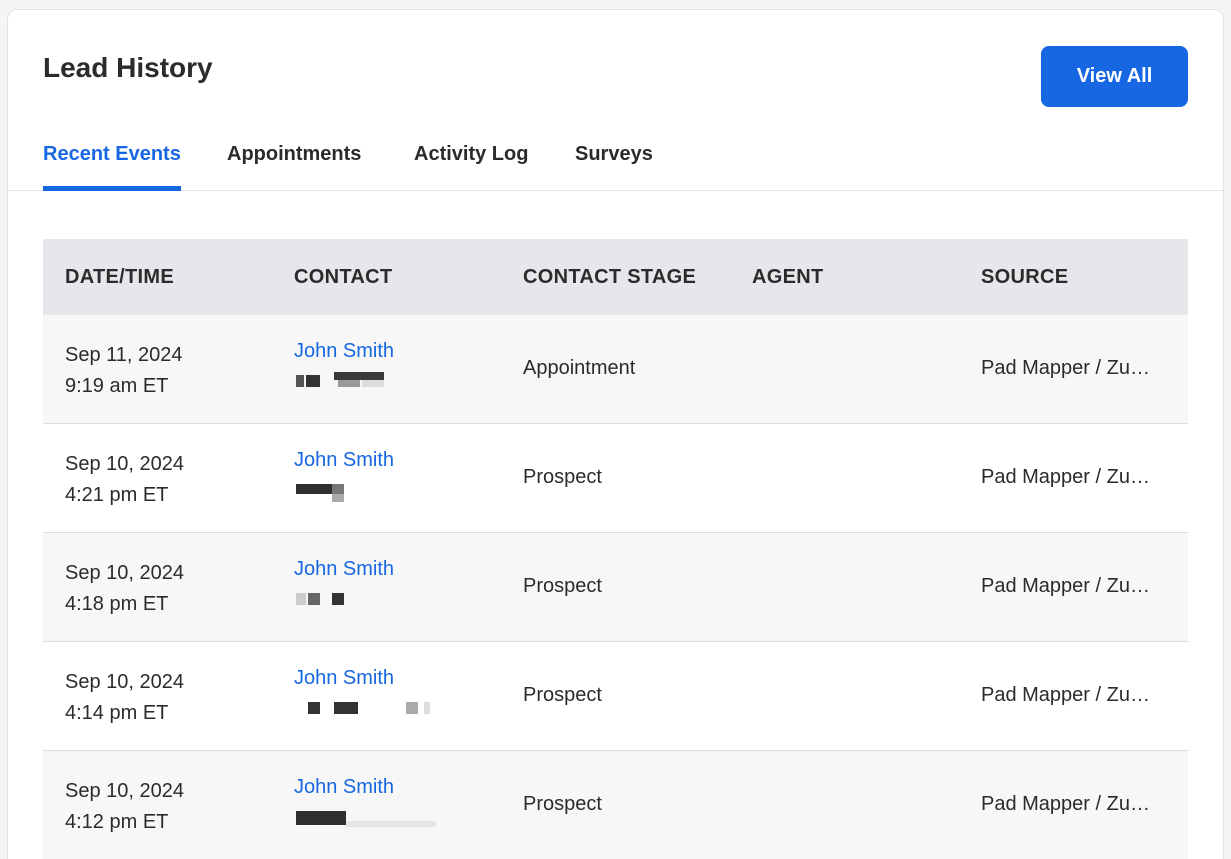 This screenshot has height=859, width=1231. I want to click on contact-stage-cell: Appointment, so click(579, 368).